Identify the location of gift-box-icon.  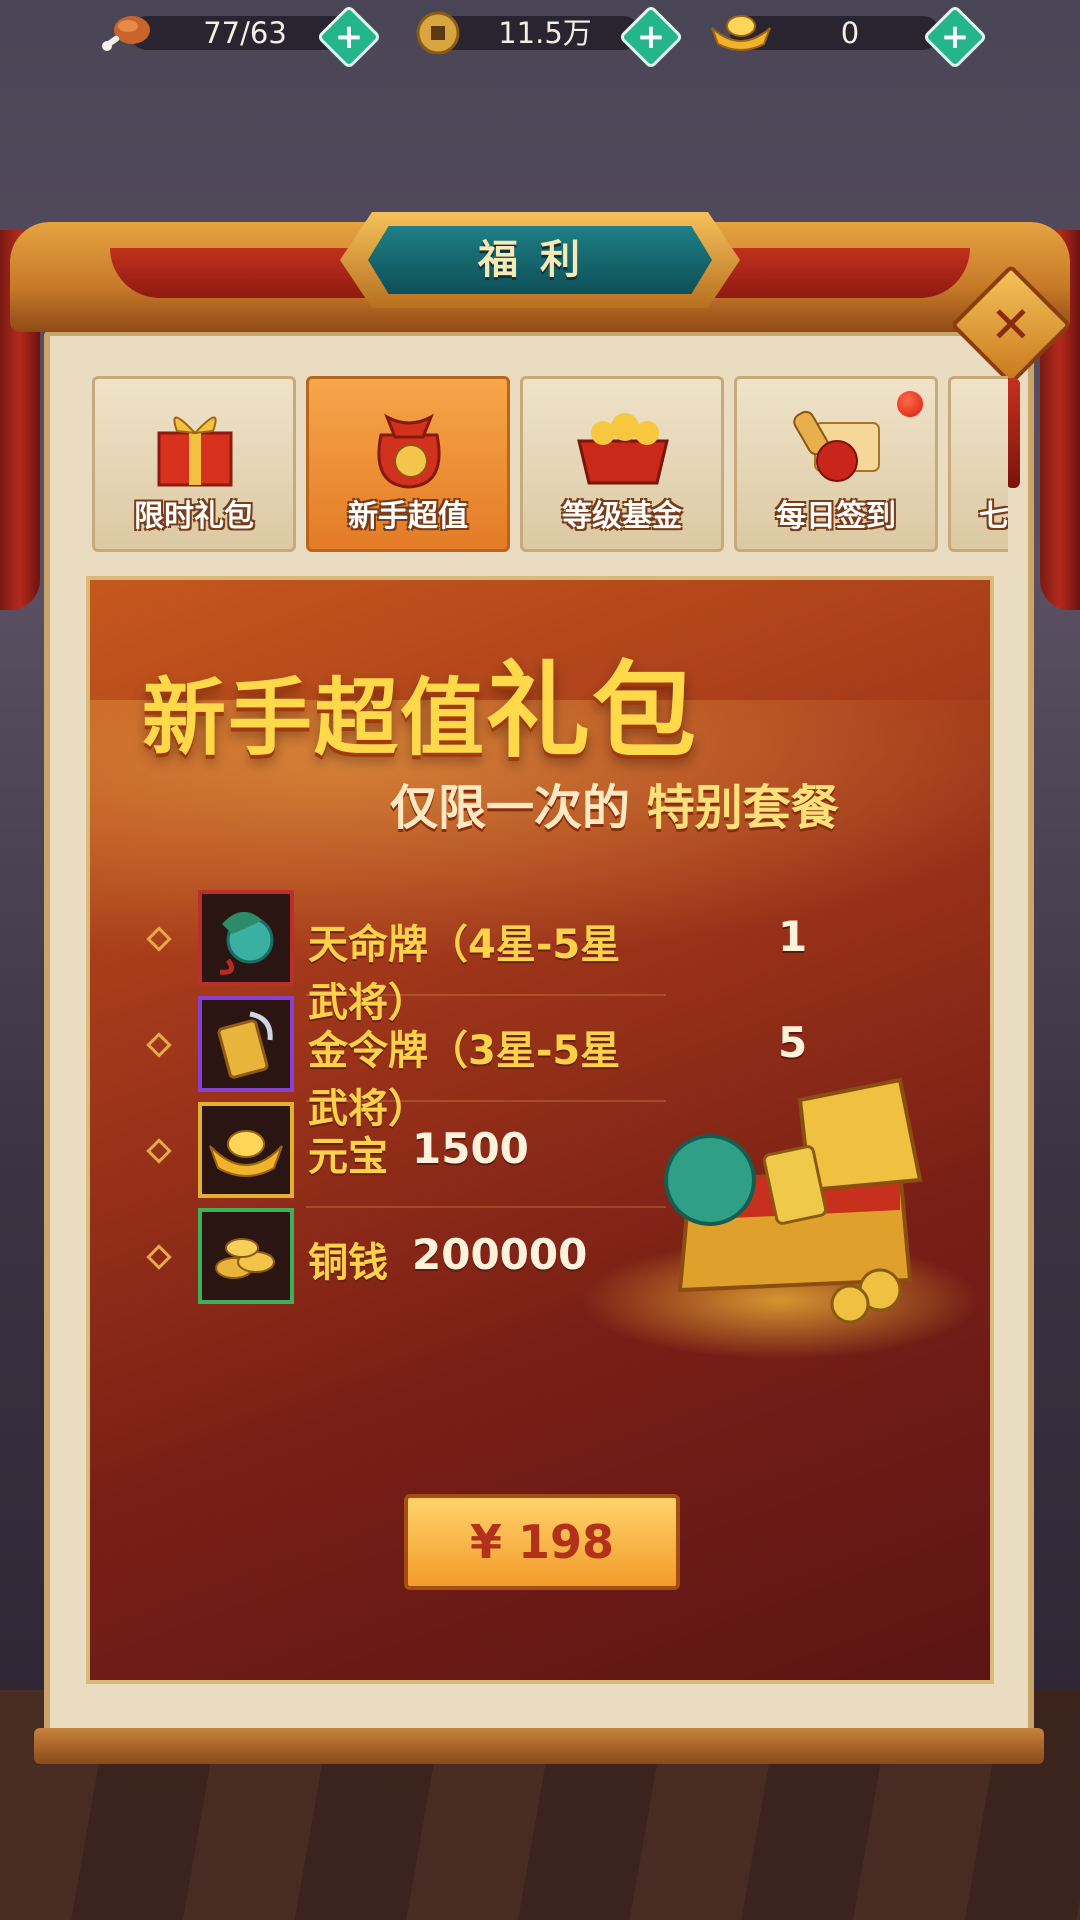
(195, 443).